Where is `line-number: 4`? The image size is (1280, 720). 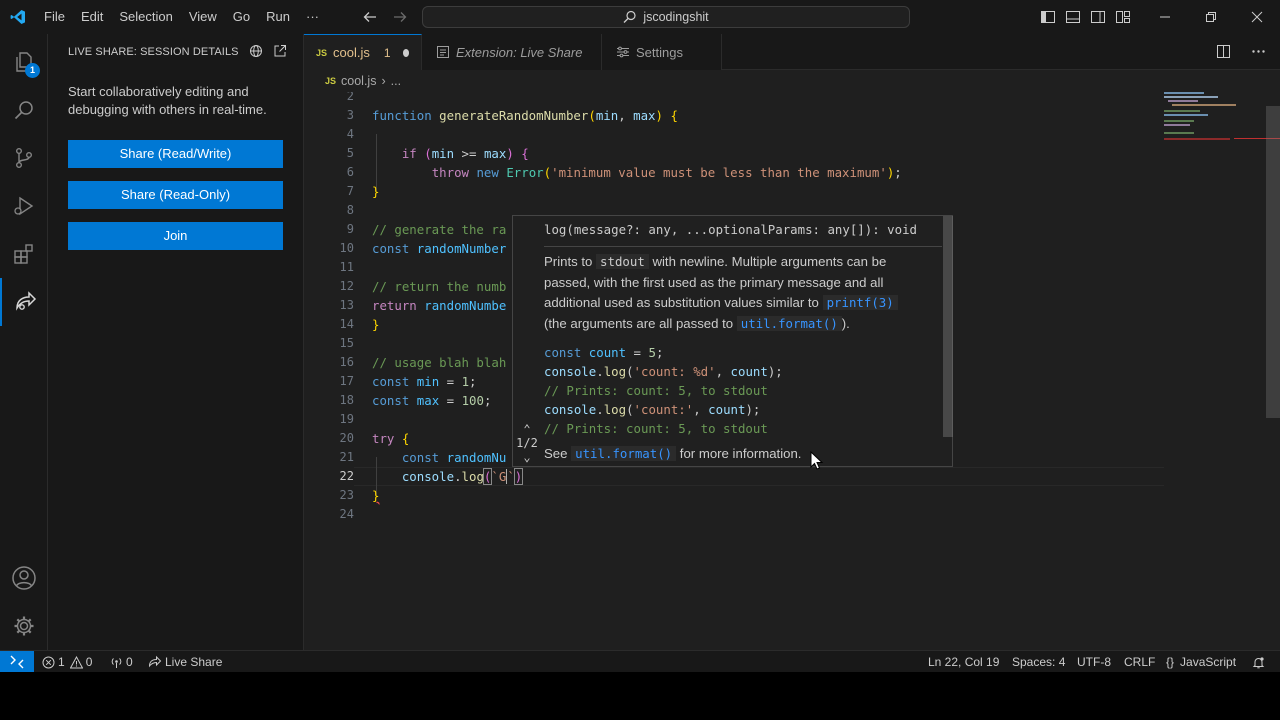
line-number: 4 is located at coordinates (350, 134).